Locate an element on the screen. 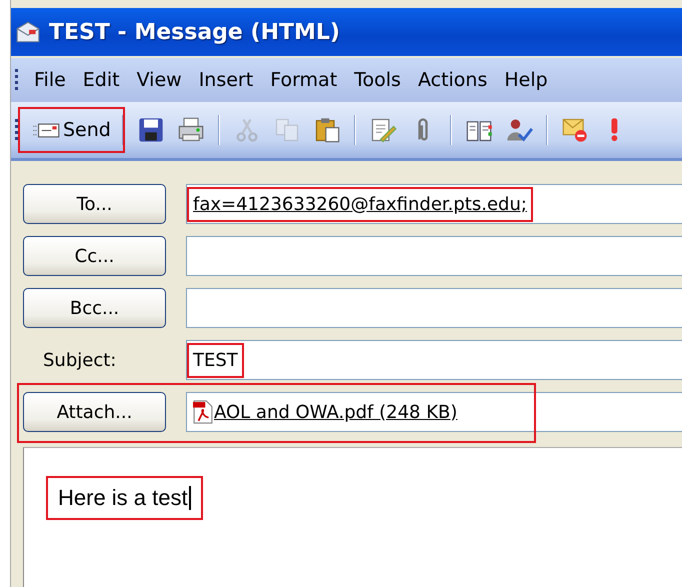 The width and height of the screenshot is (682, 587). menu-item: Tools is located at coordinates (380, 80).